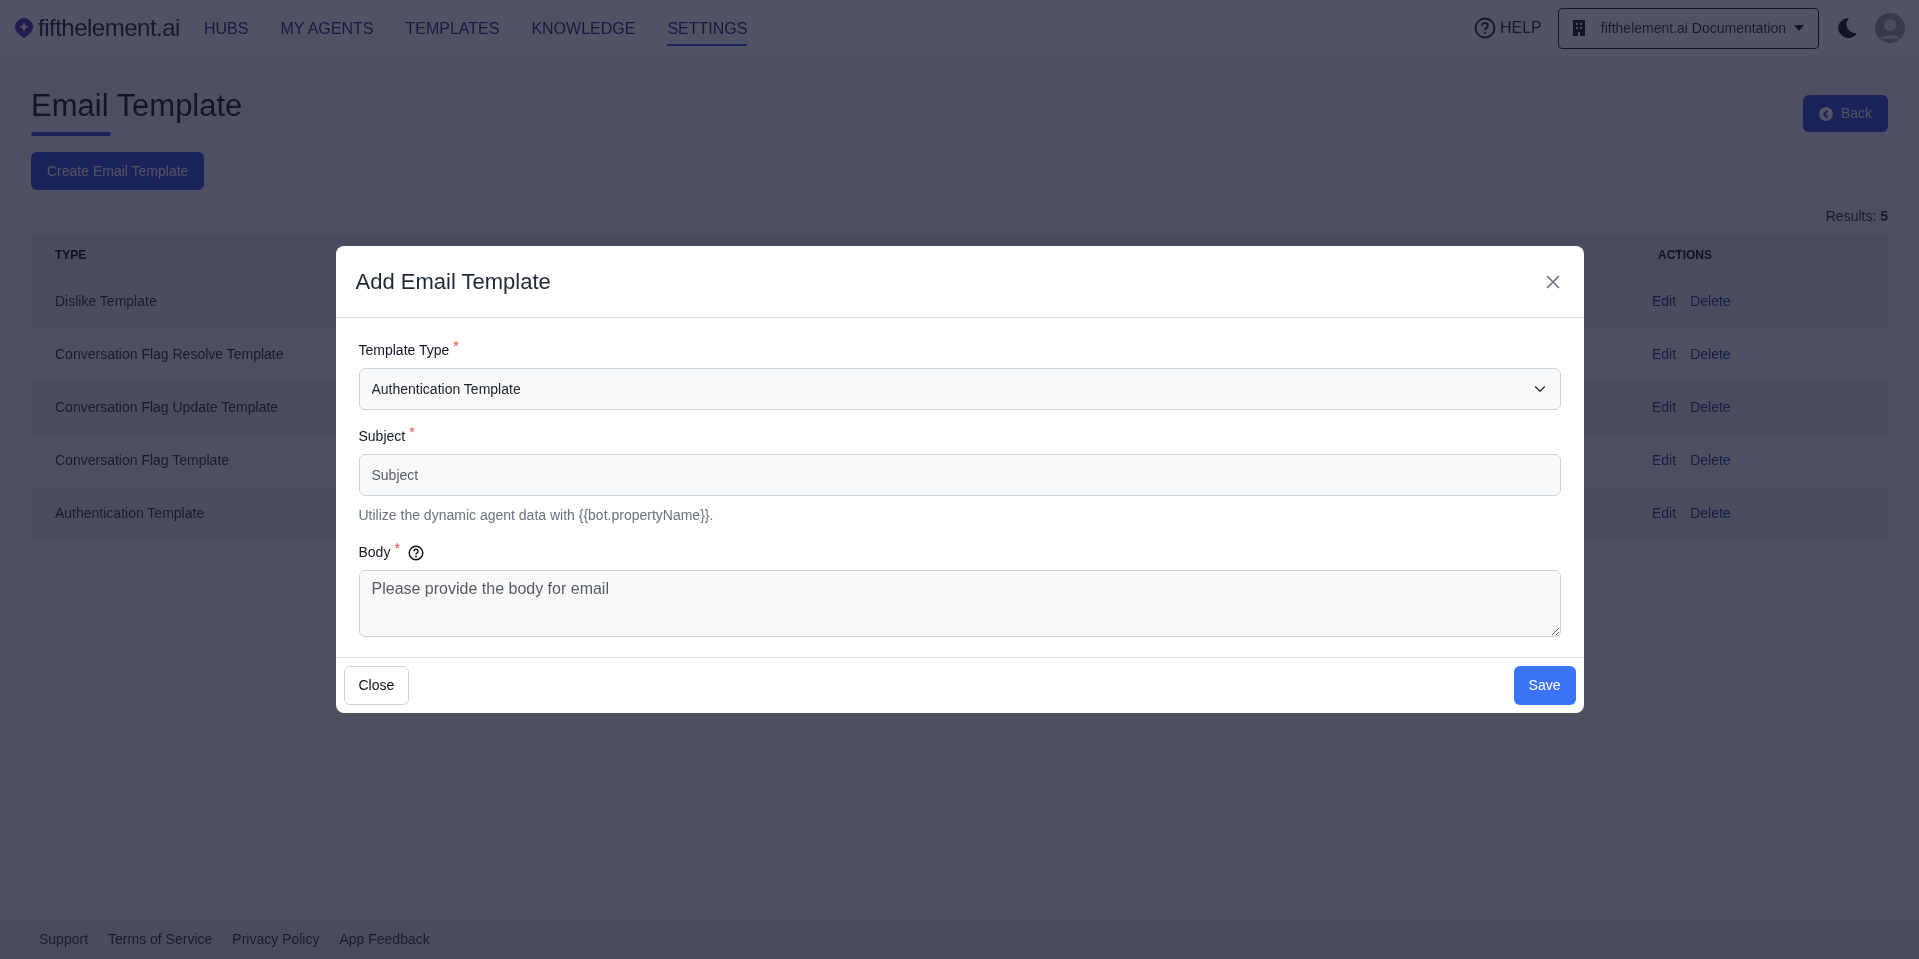  I want to click on column-header: ACTIONS, so click(1684, 256).